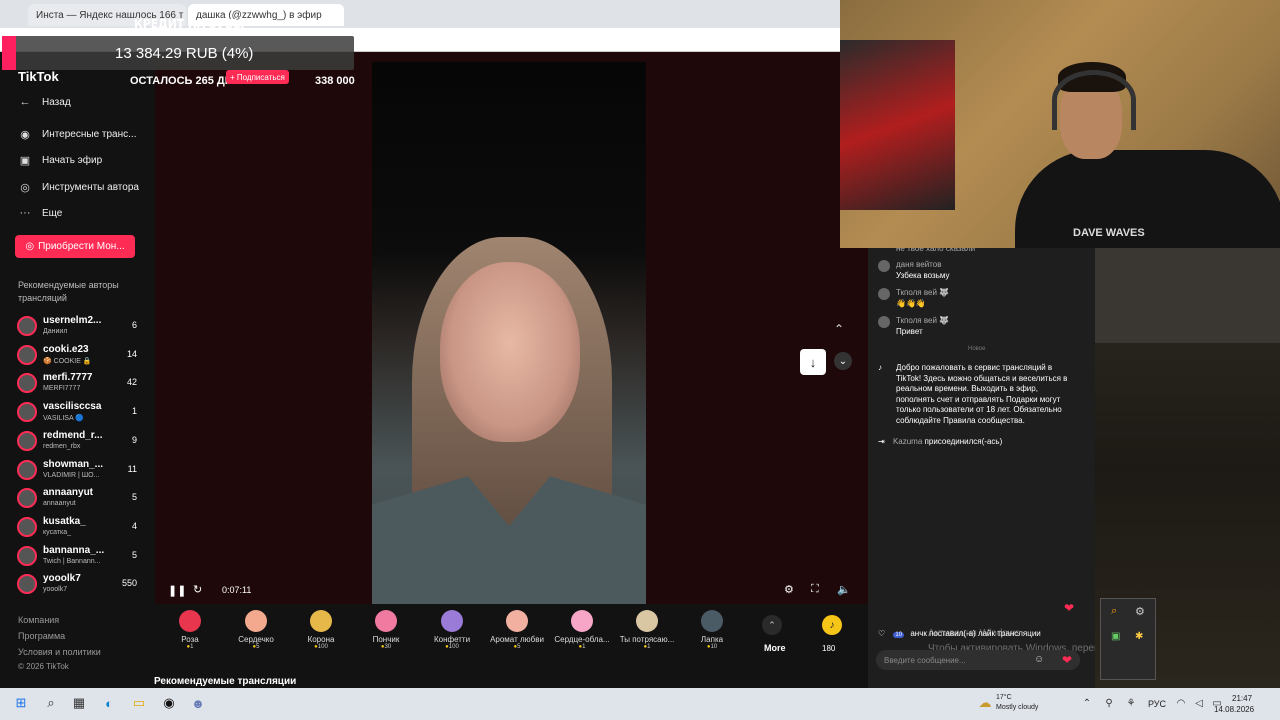 The width and height of the screenshot is (1280, 720). Describe the element at coordinates (77, 585) in the screenshot. I see `creator-item: yooolk7 yooolk7 550` at that location.